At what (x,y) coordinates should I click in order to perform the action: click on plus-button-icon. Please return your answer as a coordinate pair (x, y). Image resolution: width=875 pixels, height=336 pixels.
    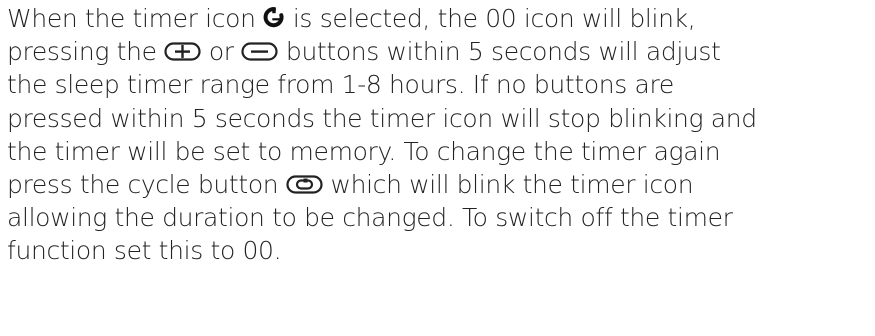
    Looking at the image, I should click on (182, 52).